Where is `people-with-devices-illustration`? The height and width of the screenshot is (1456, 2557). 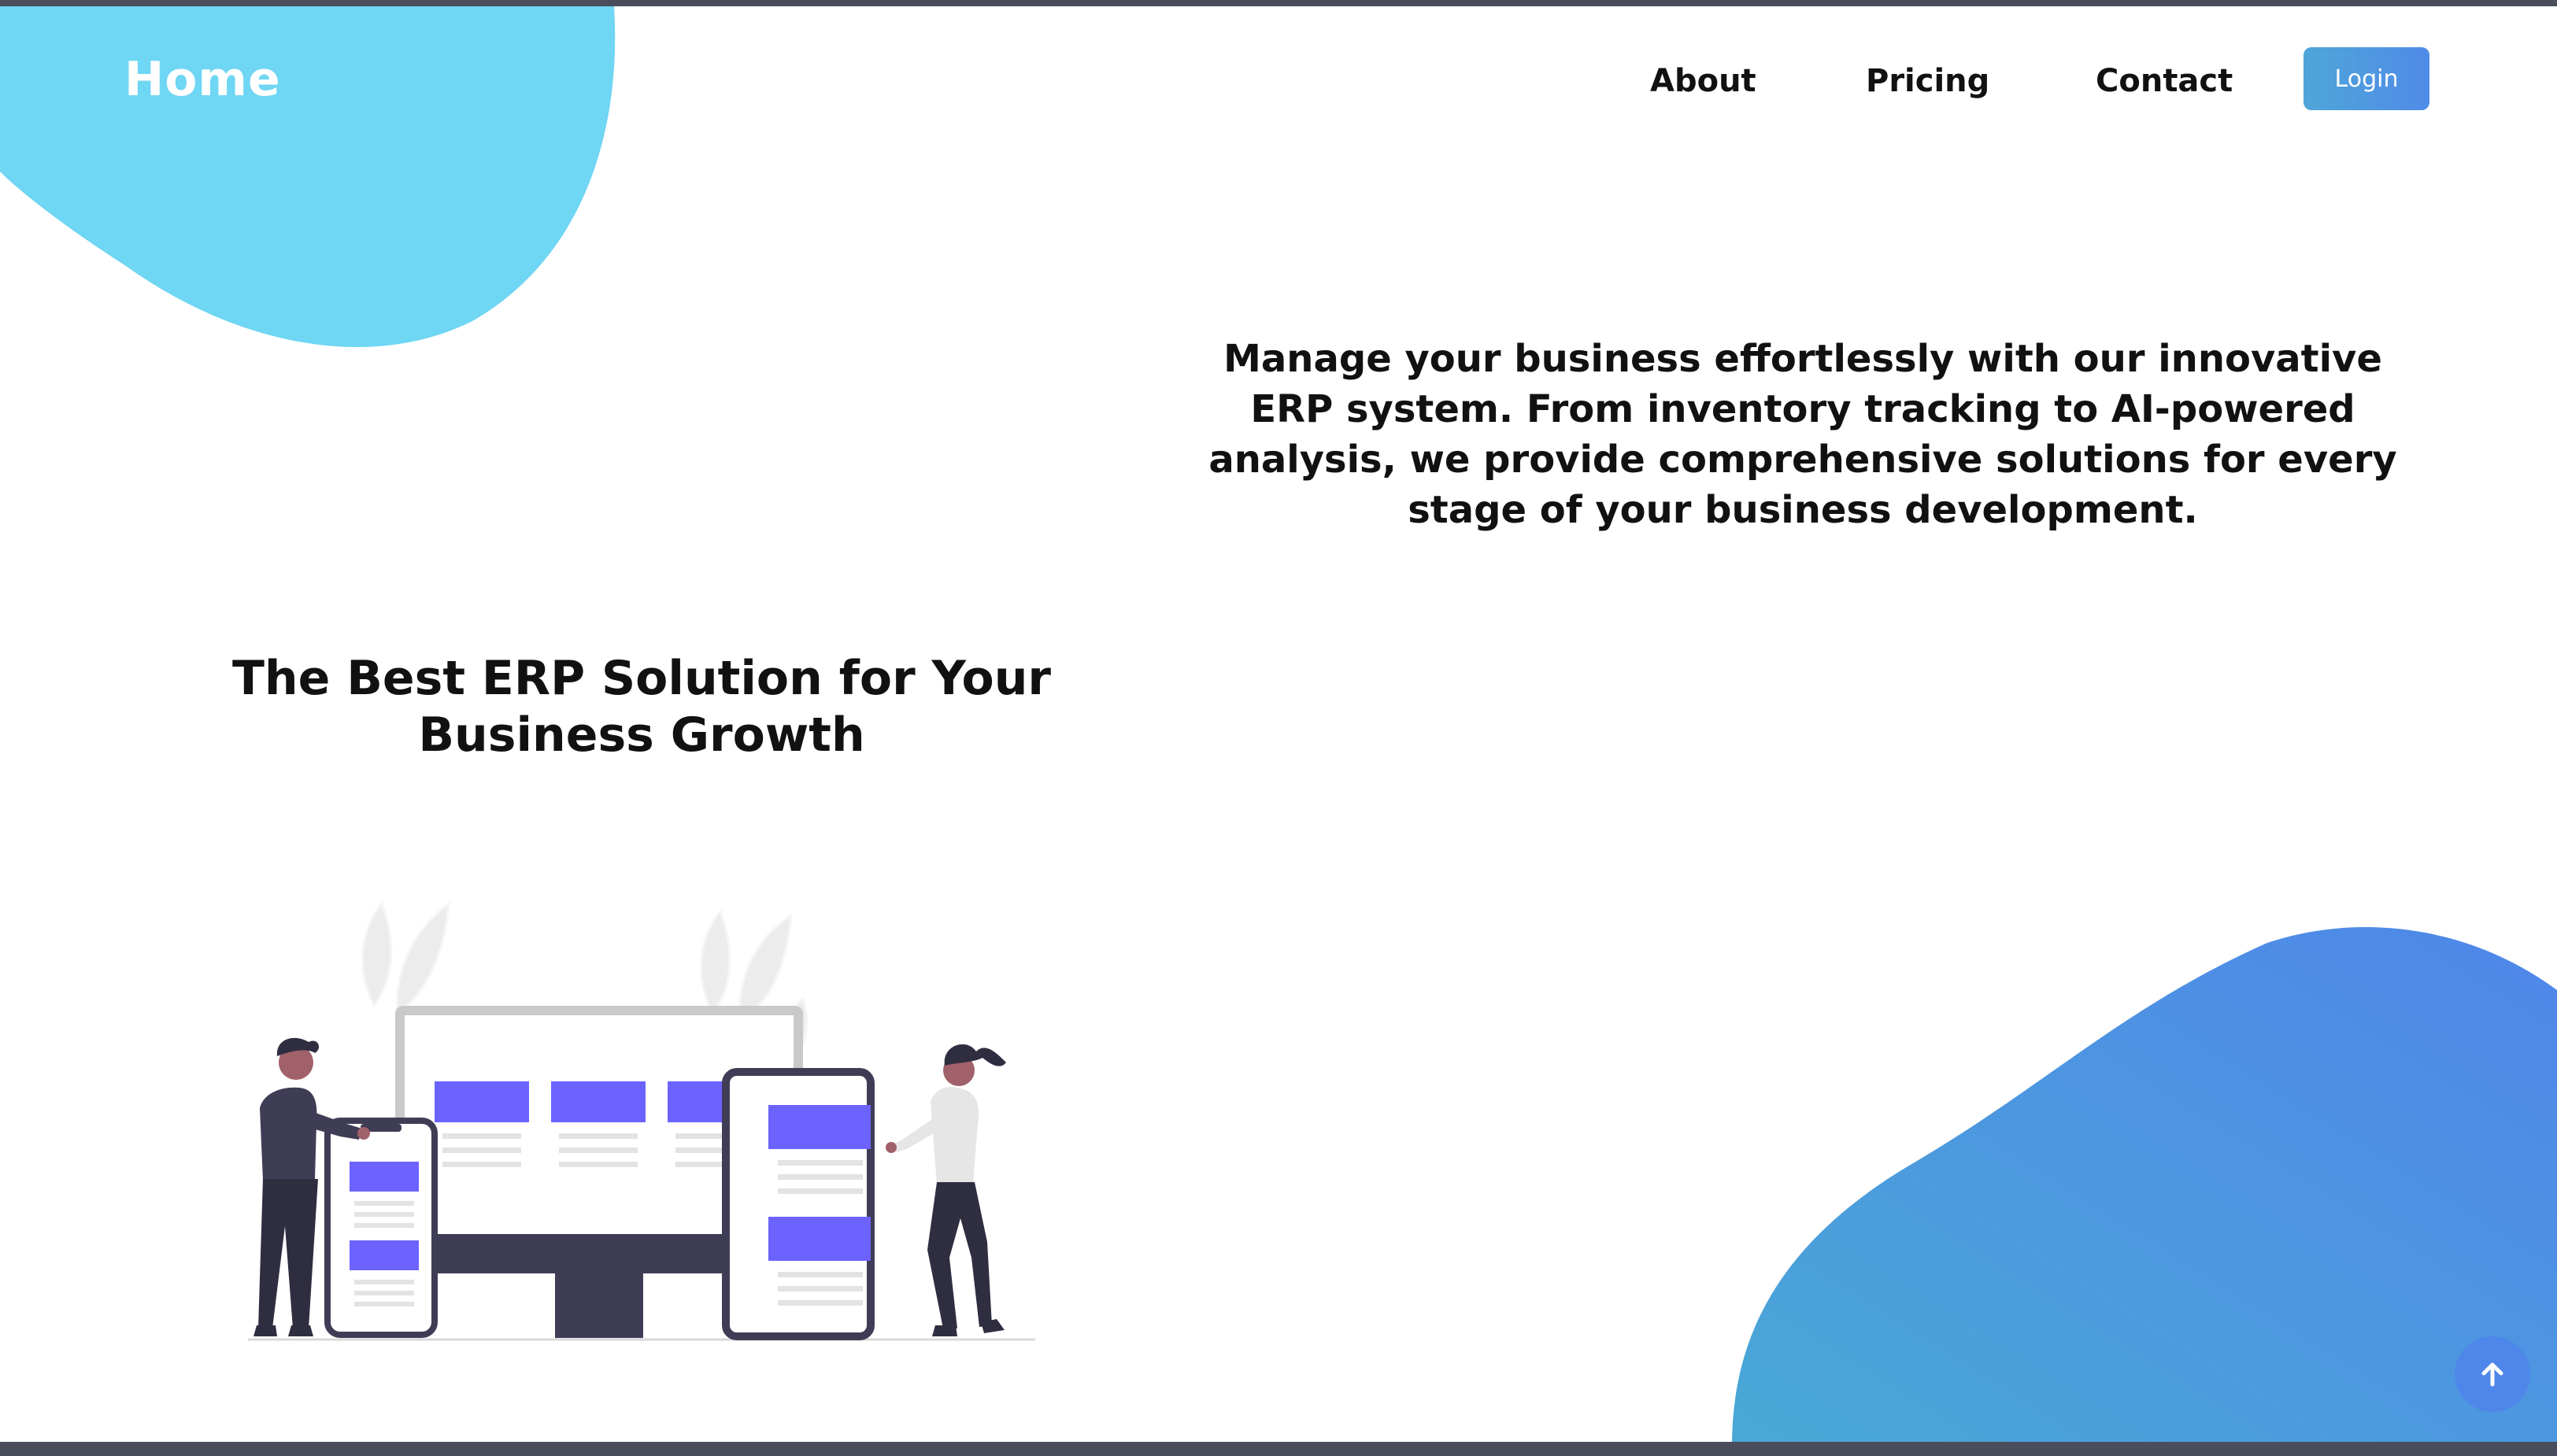
people-with-devices-illustration is located at coordinates (641, 1120).